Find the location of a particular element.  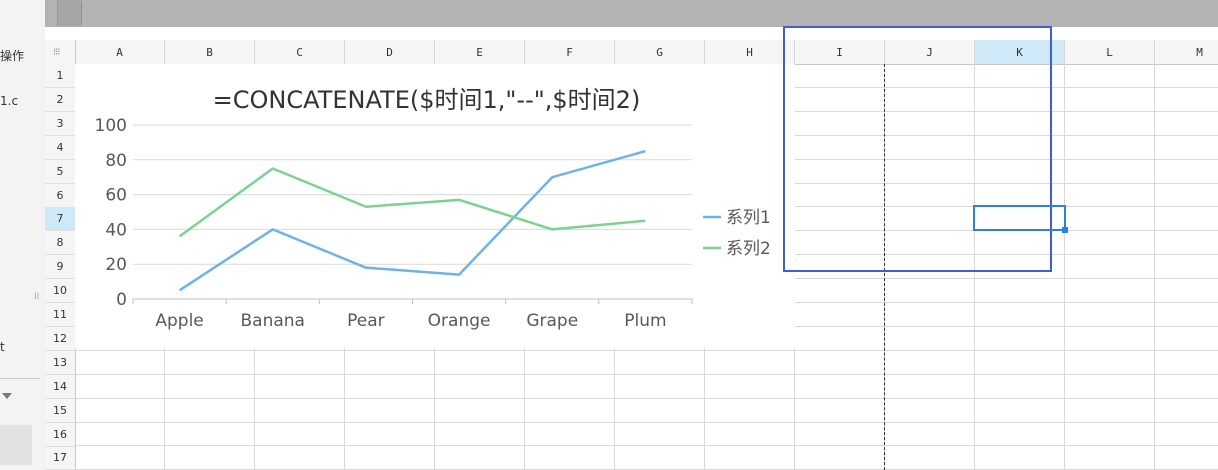

y-tick-label: 40 is located at coordinates (116, 230).